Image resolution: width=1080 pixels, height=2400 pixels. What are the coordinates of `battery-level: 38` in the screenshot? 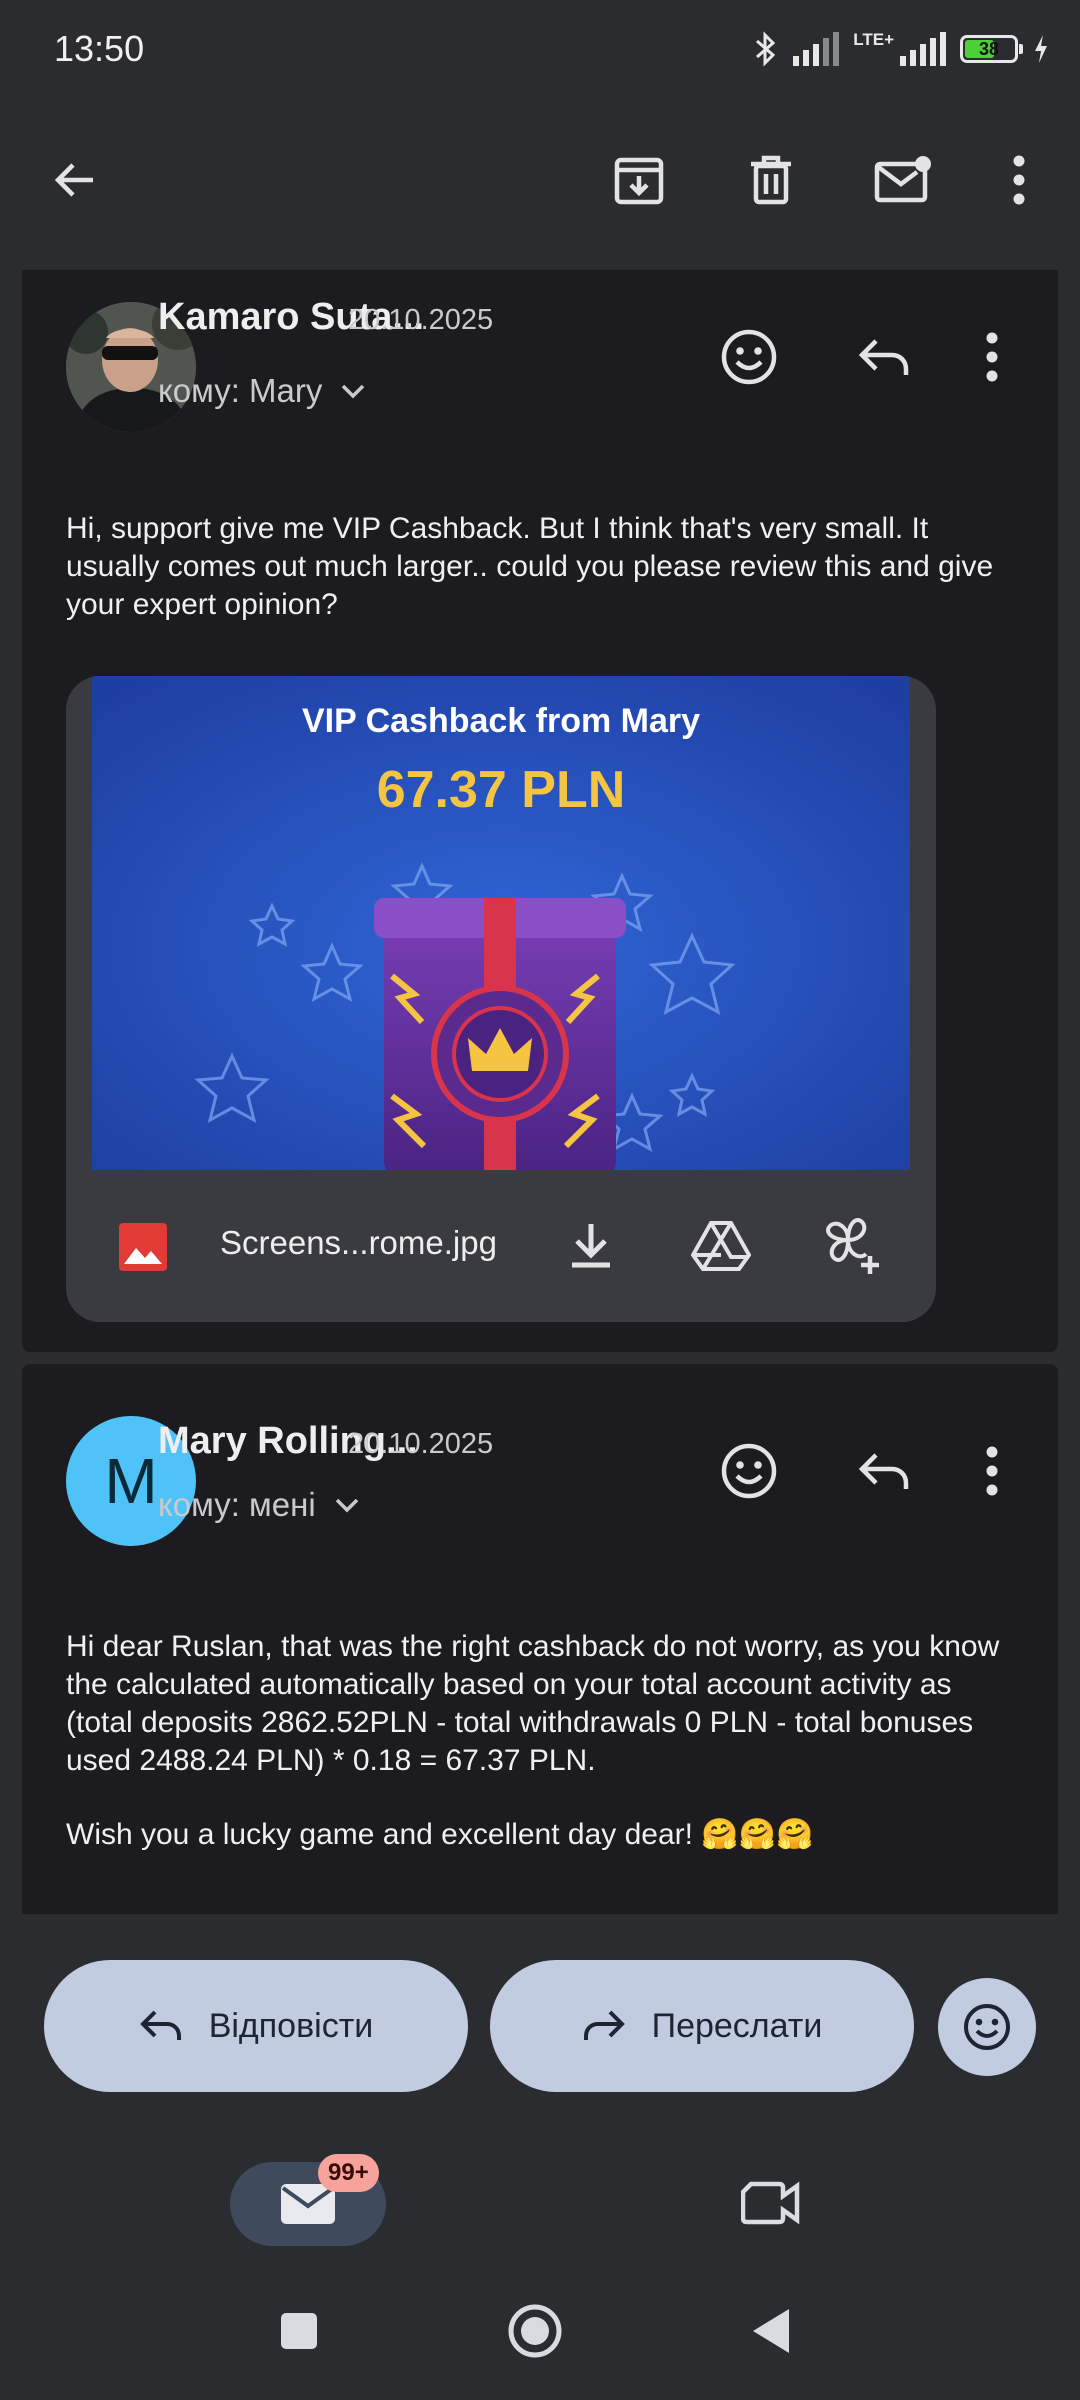 It's located at (989, 49).